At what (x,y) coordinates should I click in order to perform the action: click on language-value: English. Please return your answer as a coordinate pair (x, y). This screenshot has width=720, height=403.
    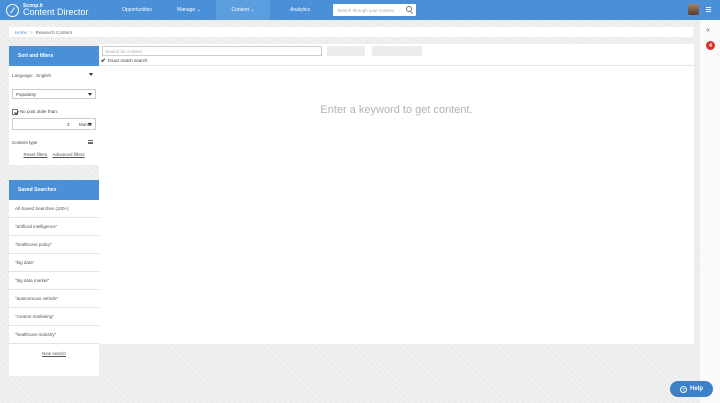
    Looking at the image, I should click on (44, 75).